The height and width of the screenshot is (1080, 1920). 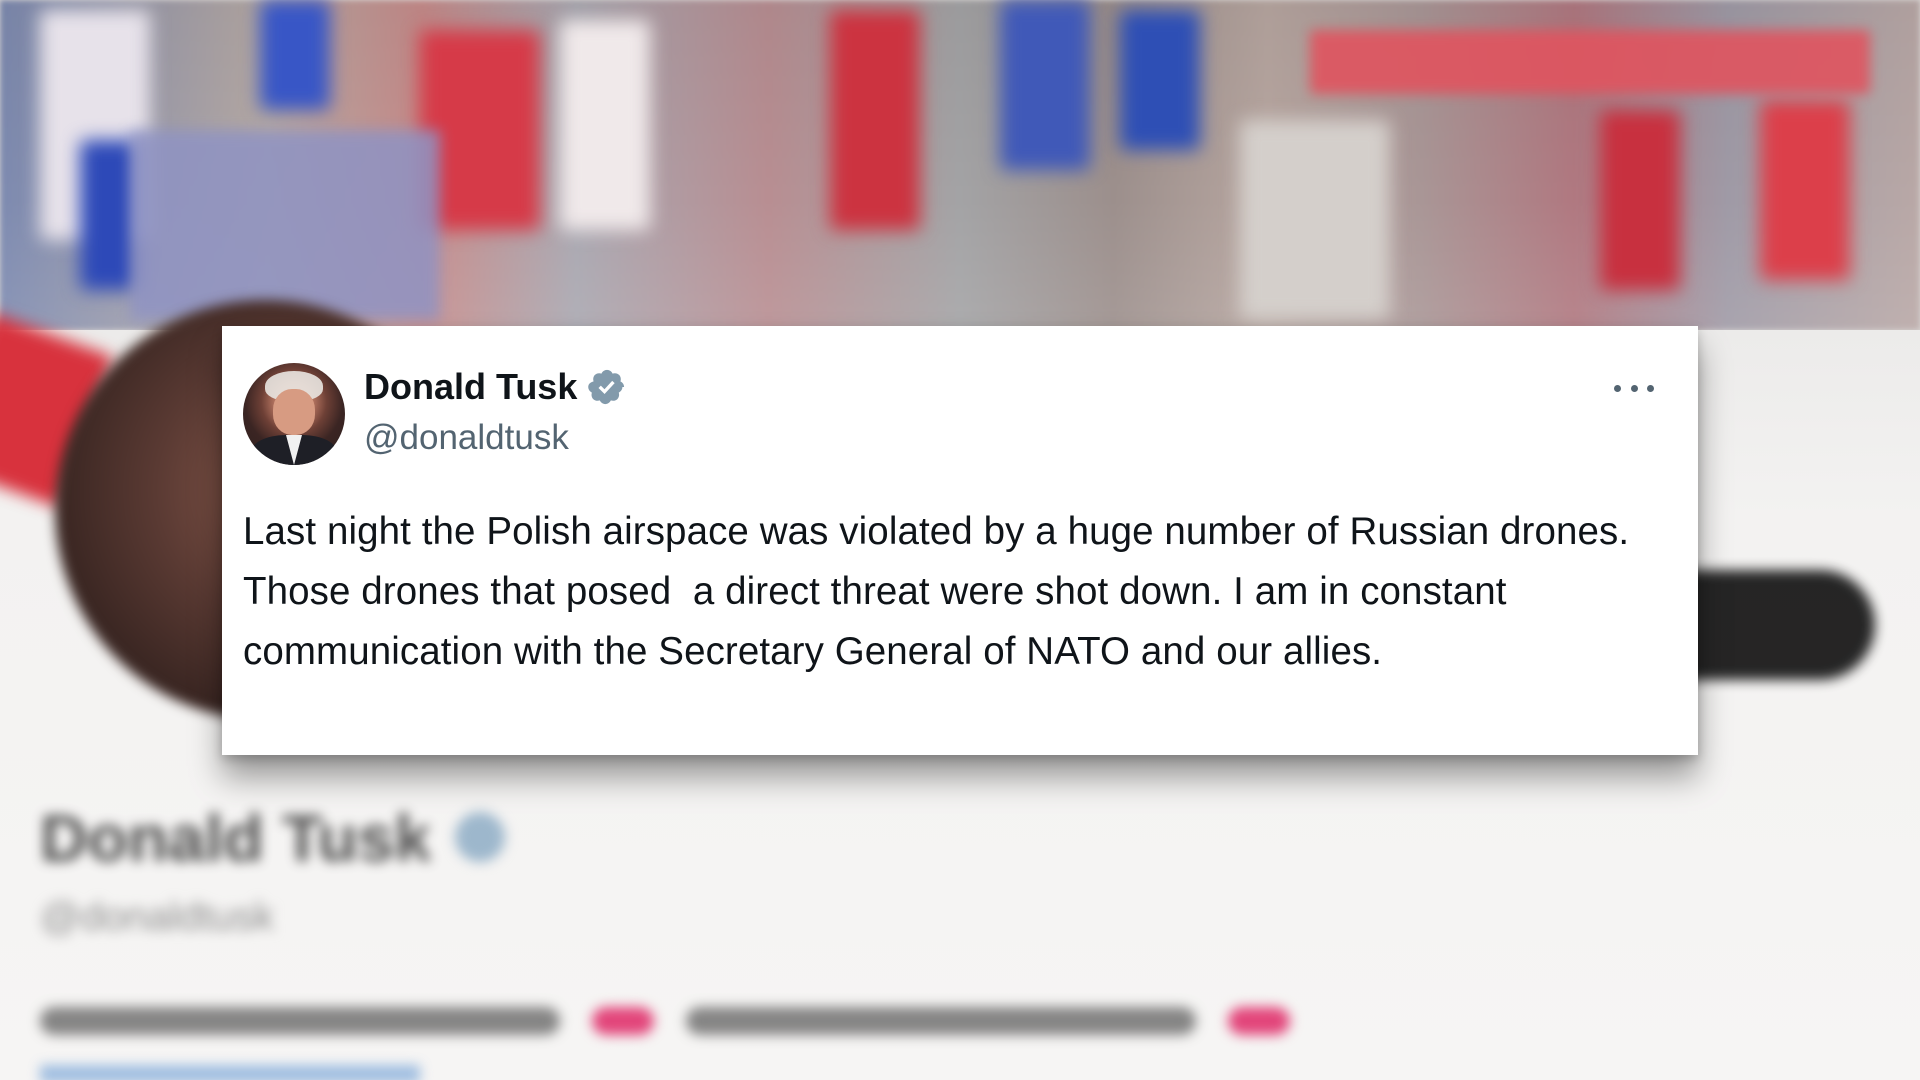 What do you see at coordinates (673, 1017) in the screenshot?
I see `background-profile-bio` at bounding box center [673, 1017].